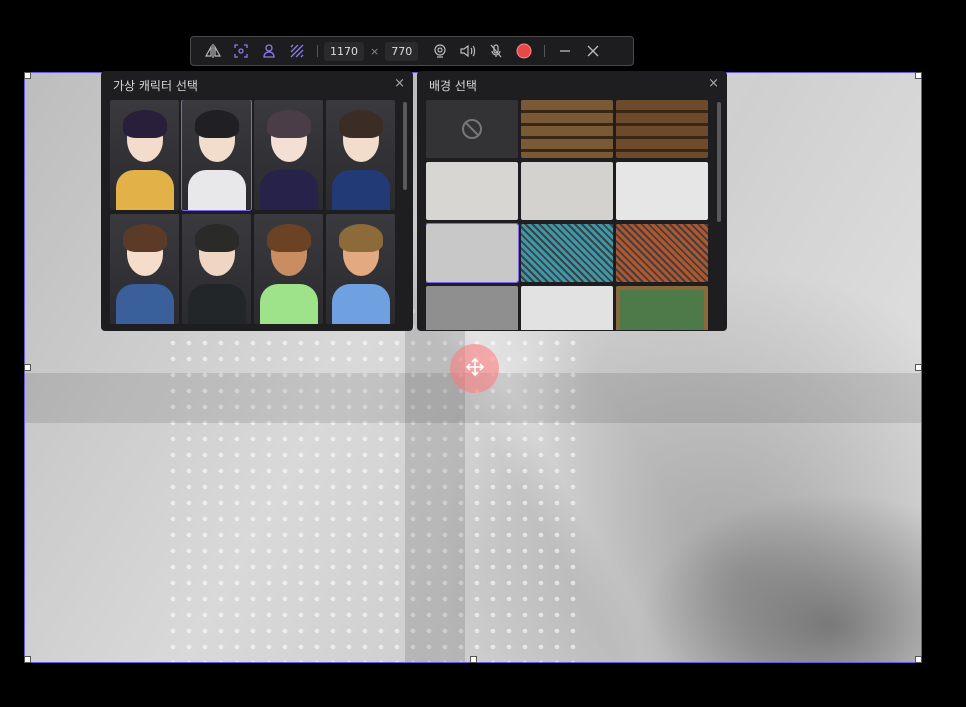  Describe the element at coordinates (771, 572) in the screenshot. I see `plant-shadow` at that location.